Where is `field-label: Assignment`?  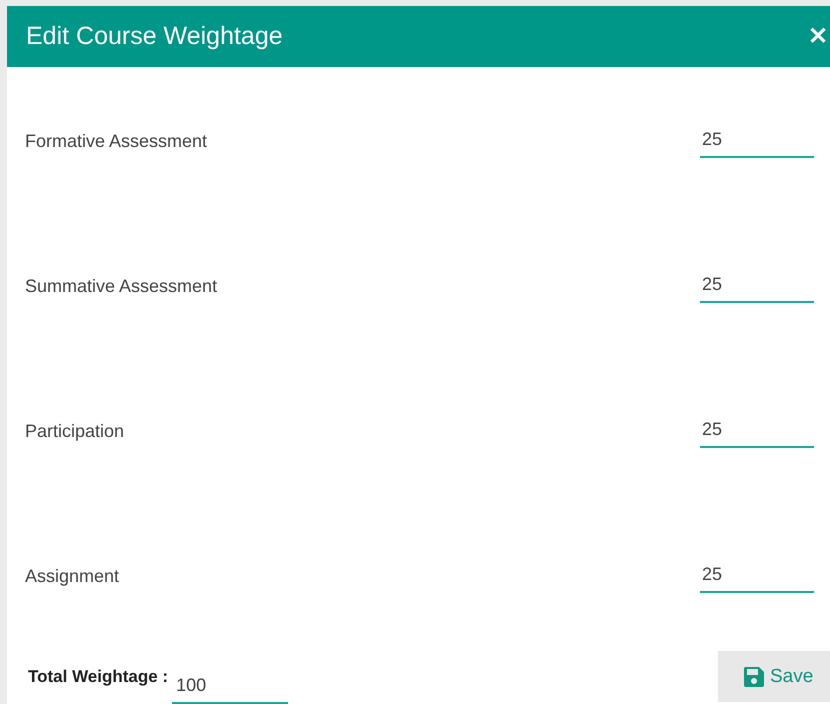
field-label: Assignment is located at coordinates (72, 576).